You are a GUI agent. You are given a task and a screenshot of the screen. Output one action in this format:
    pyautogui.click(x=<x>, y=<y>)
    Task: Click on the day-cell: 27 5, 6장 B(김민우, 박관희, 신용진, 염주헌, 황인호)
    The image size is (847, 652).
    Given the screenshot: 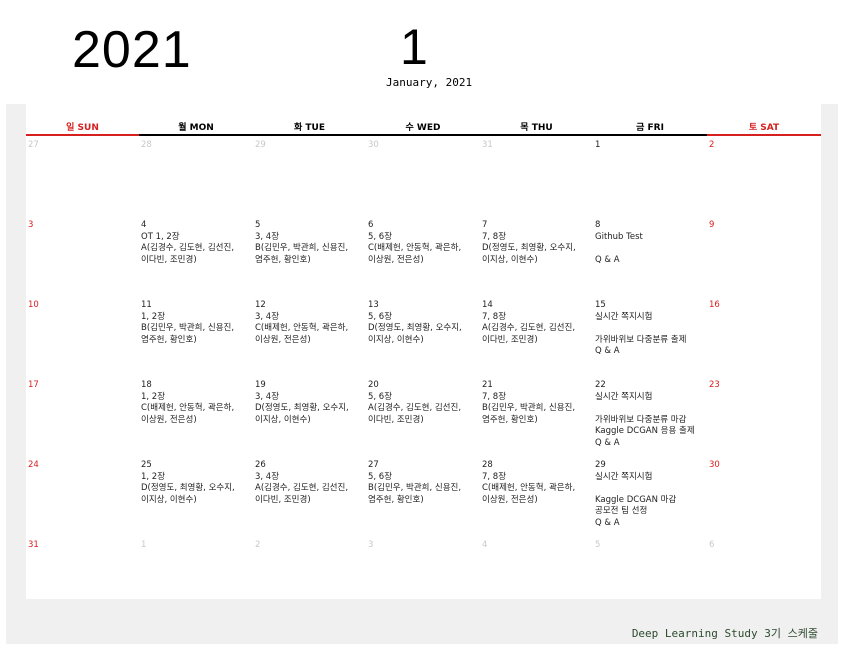 What is the action you would take?
    pyautogui.click(x=423, y=498)
    